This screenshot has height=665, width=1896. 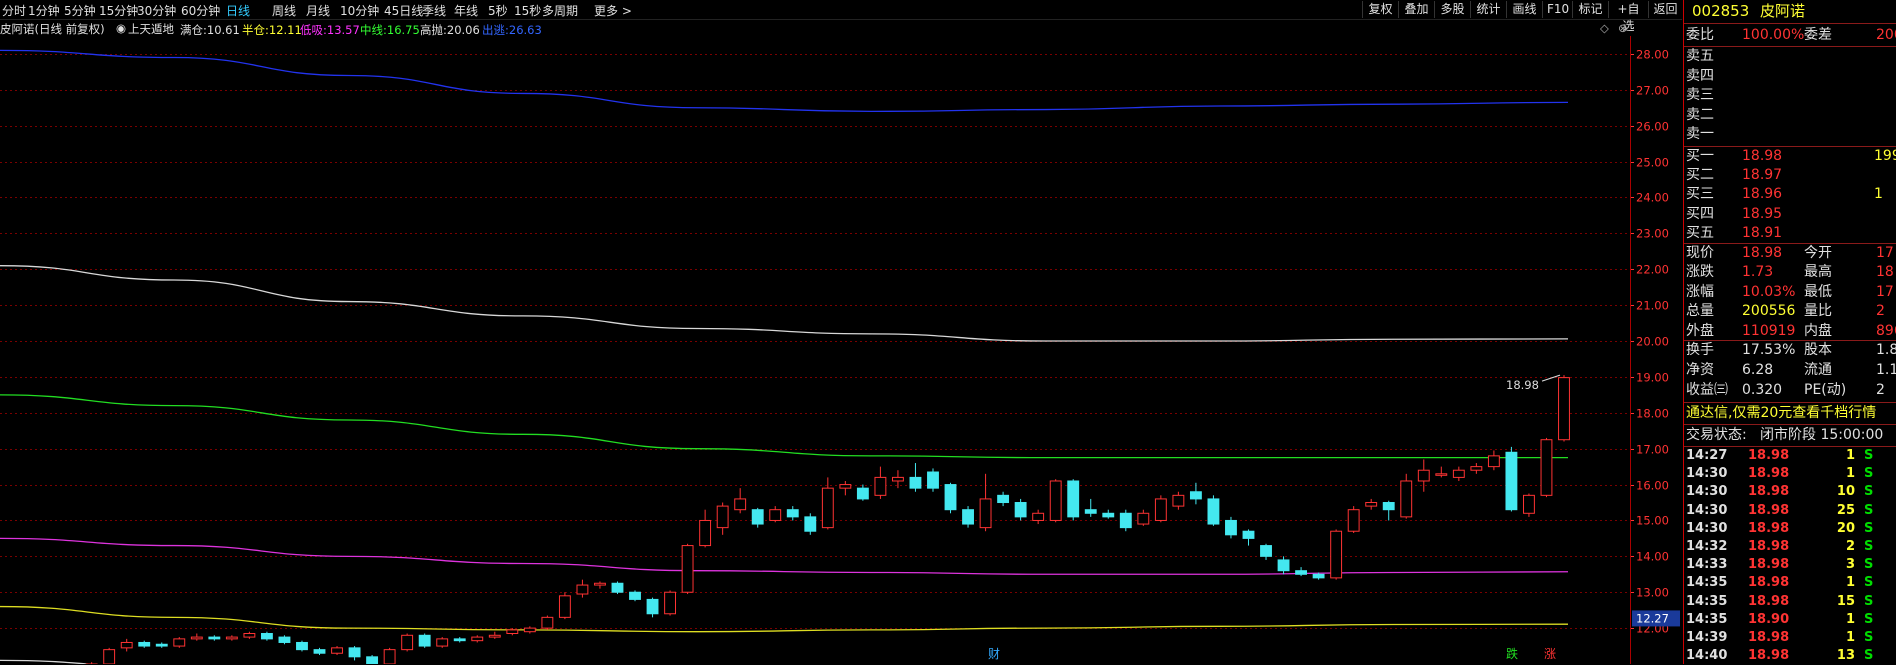 What do you see at coordinates (1524, 9) in the screenshot?
I see `toolbar-button-4: 画线` at bounding box center [1524, 9].